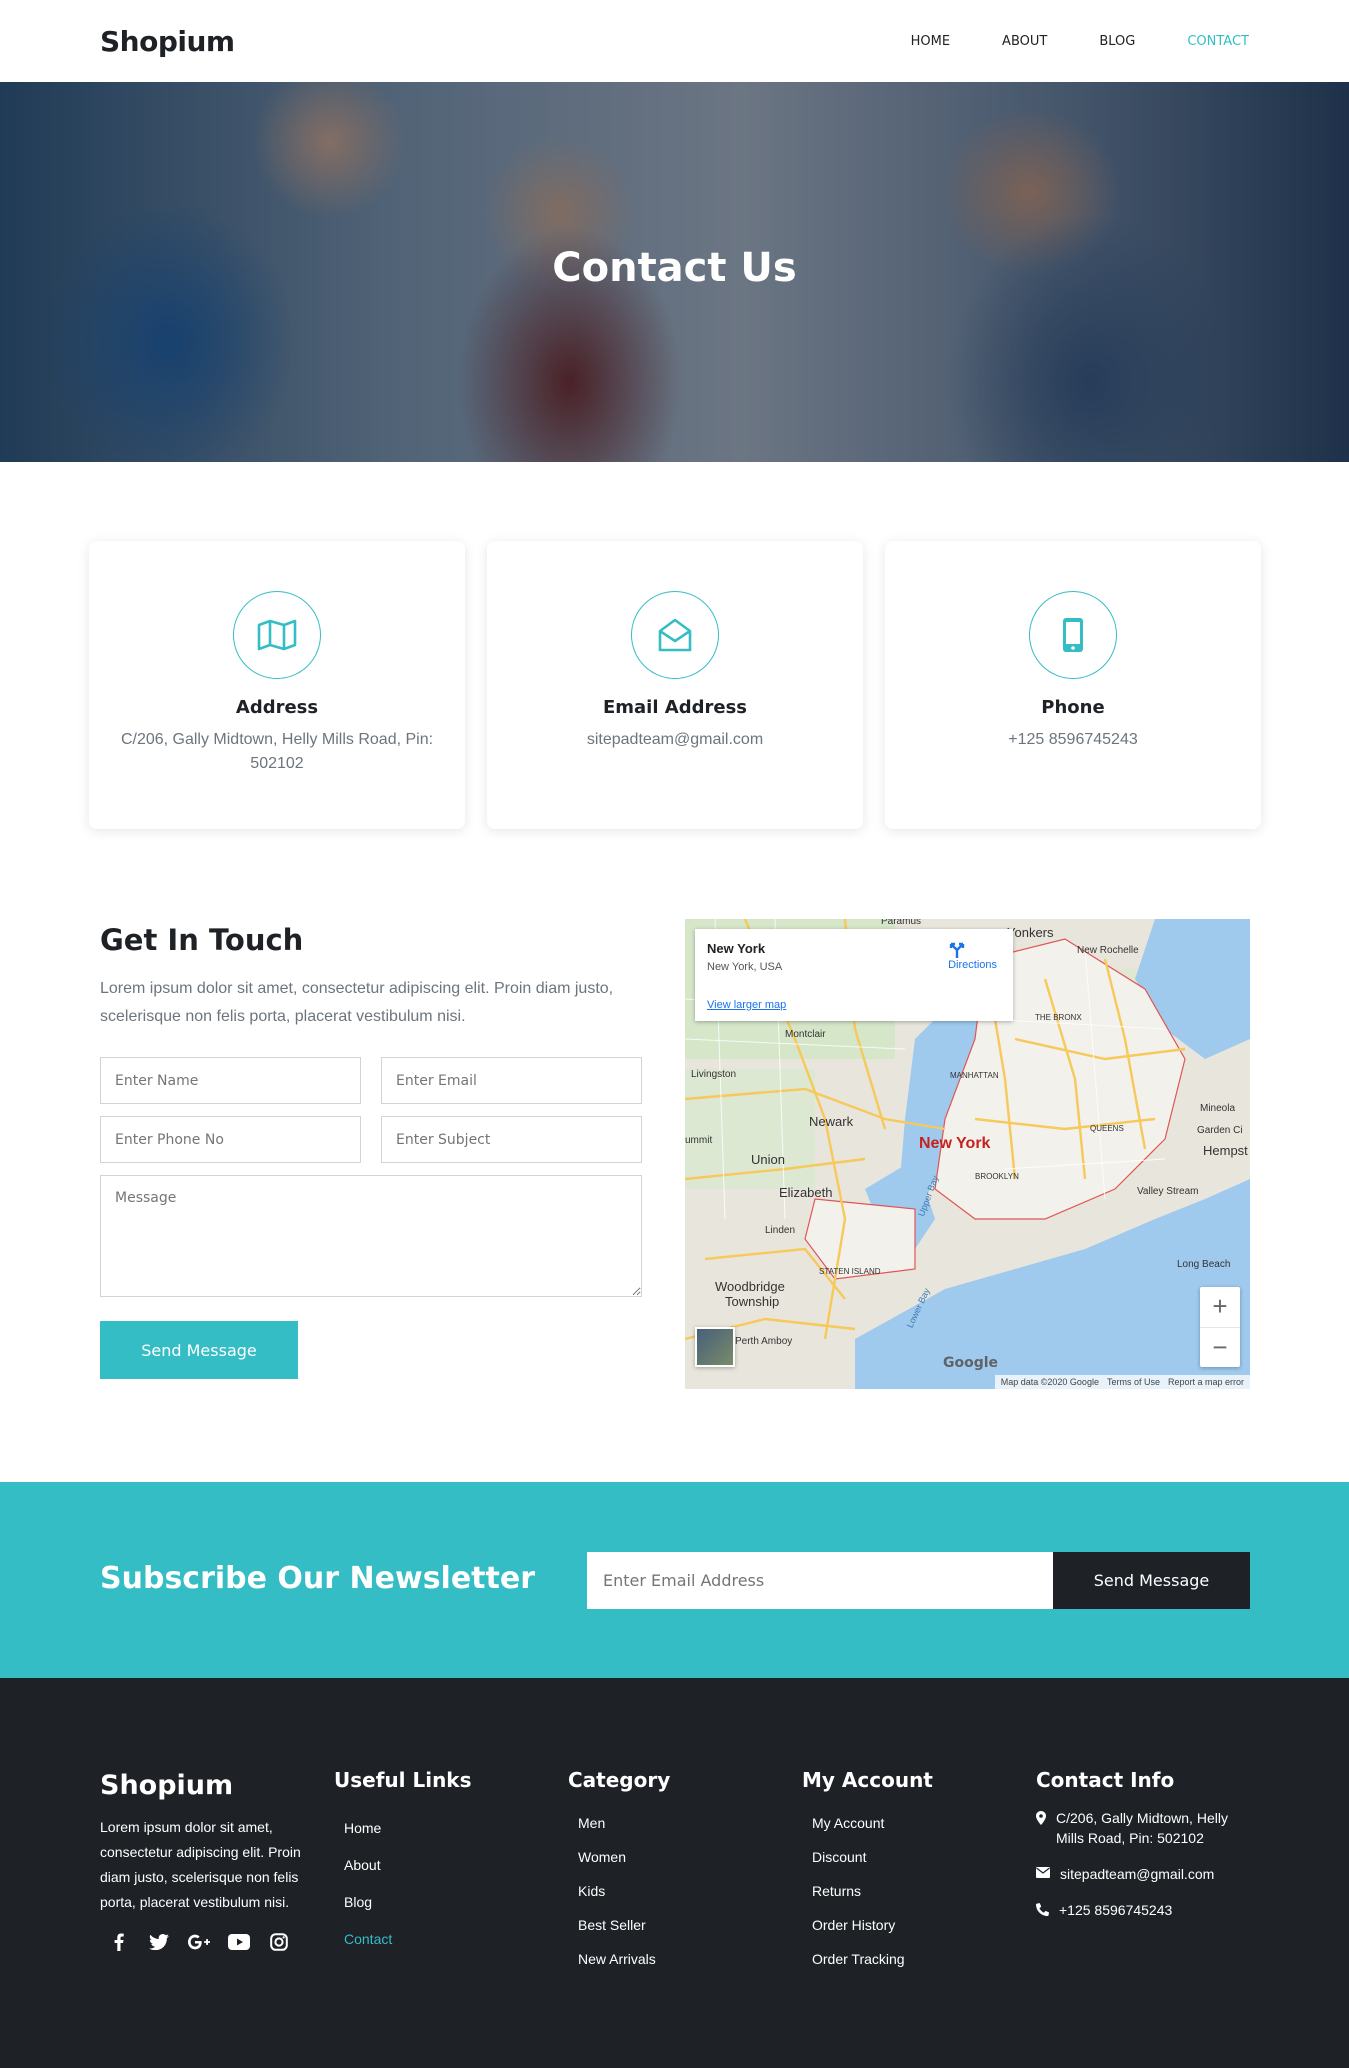  I want to click on email-card: Email Address sitepadteam@gmail.com, so click(675, 685).